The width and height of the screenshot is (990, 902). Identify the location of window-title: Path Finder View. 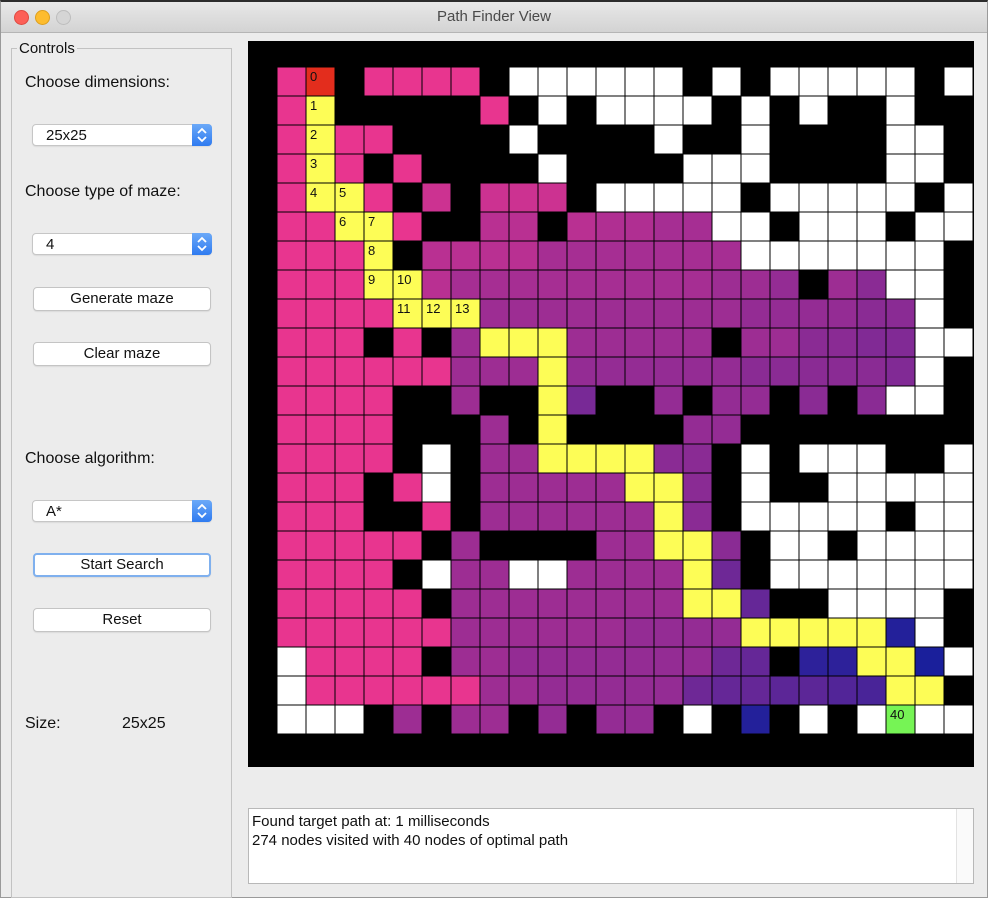
(494, 16).